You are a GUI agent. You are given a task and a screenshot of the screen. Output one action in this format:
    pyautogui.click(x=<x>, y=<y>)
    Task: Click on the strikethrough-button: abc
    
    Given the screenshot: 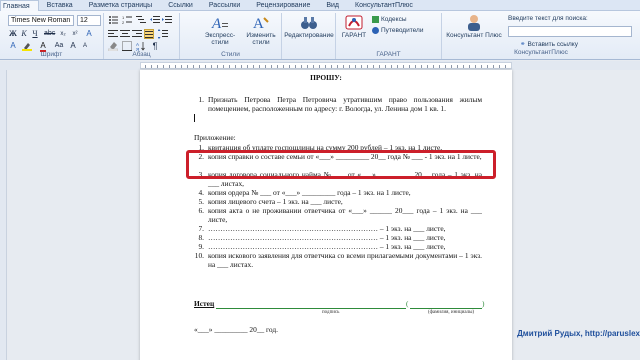 What is the action you would take?
    pyautogui.click(x=49, y=34)
    